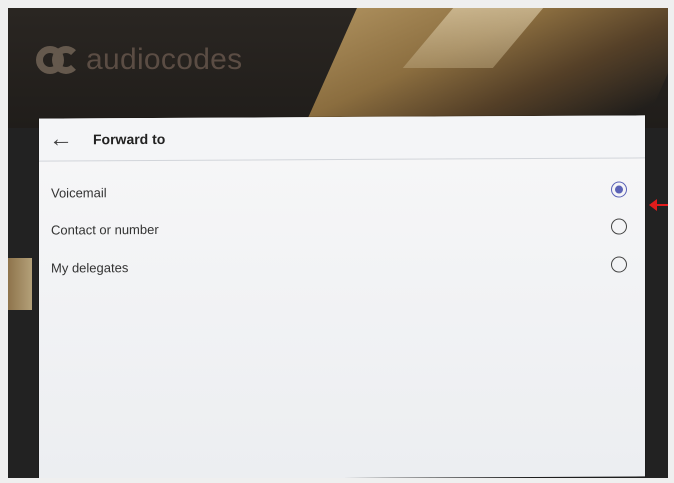  I want to click on side-gold-decoration, so click(20, 284).